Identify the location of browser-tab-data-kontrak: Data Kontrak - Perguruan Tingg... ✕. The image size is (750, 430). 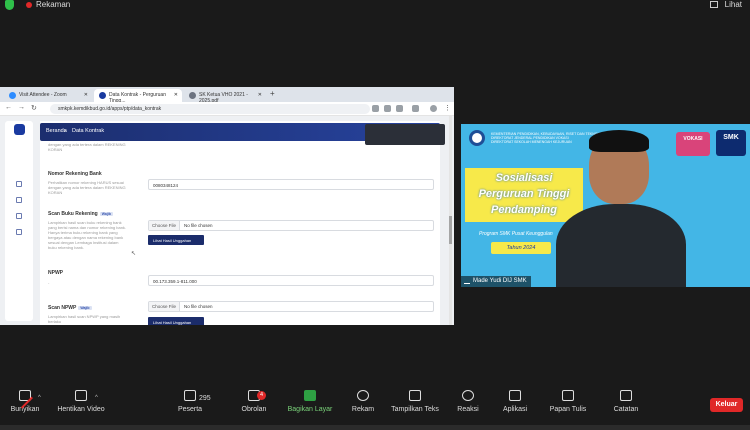
(138, 96).